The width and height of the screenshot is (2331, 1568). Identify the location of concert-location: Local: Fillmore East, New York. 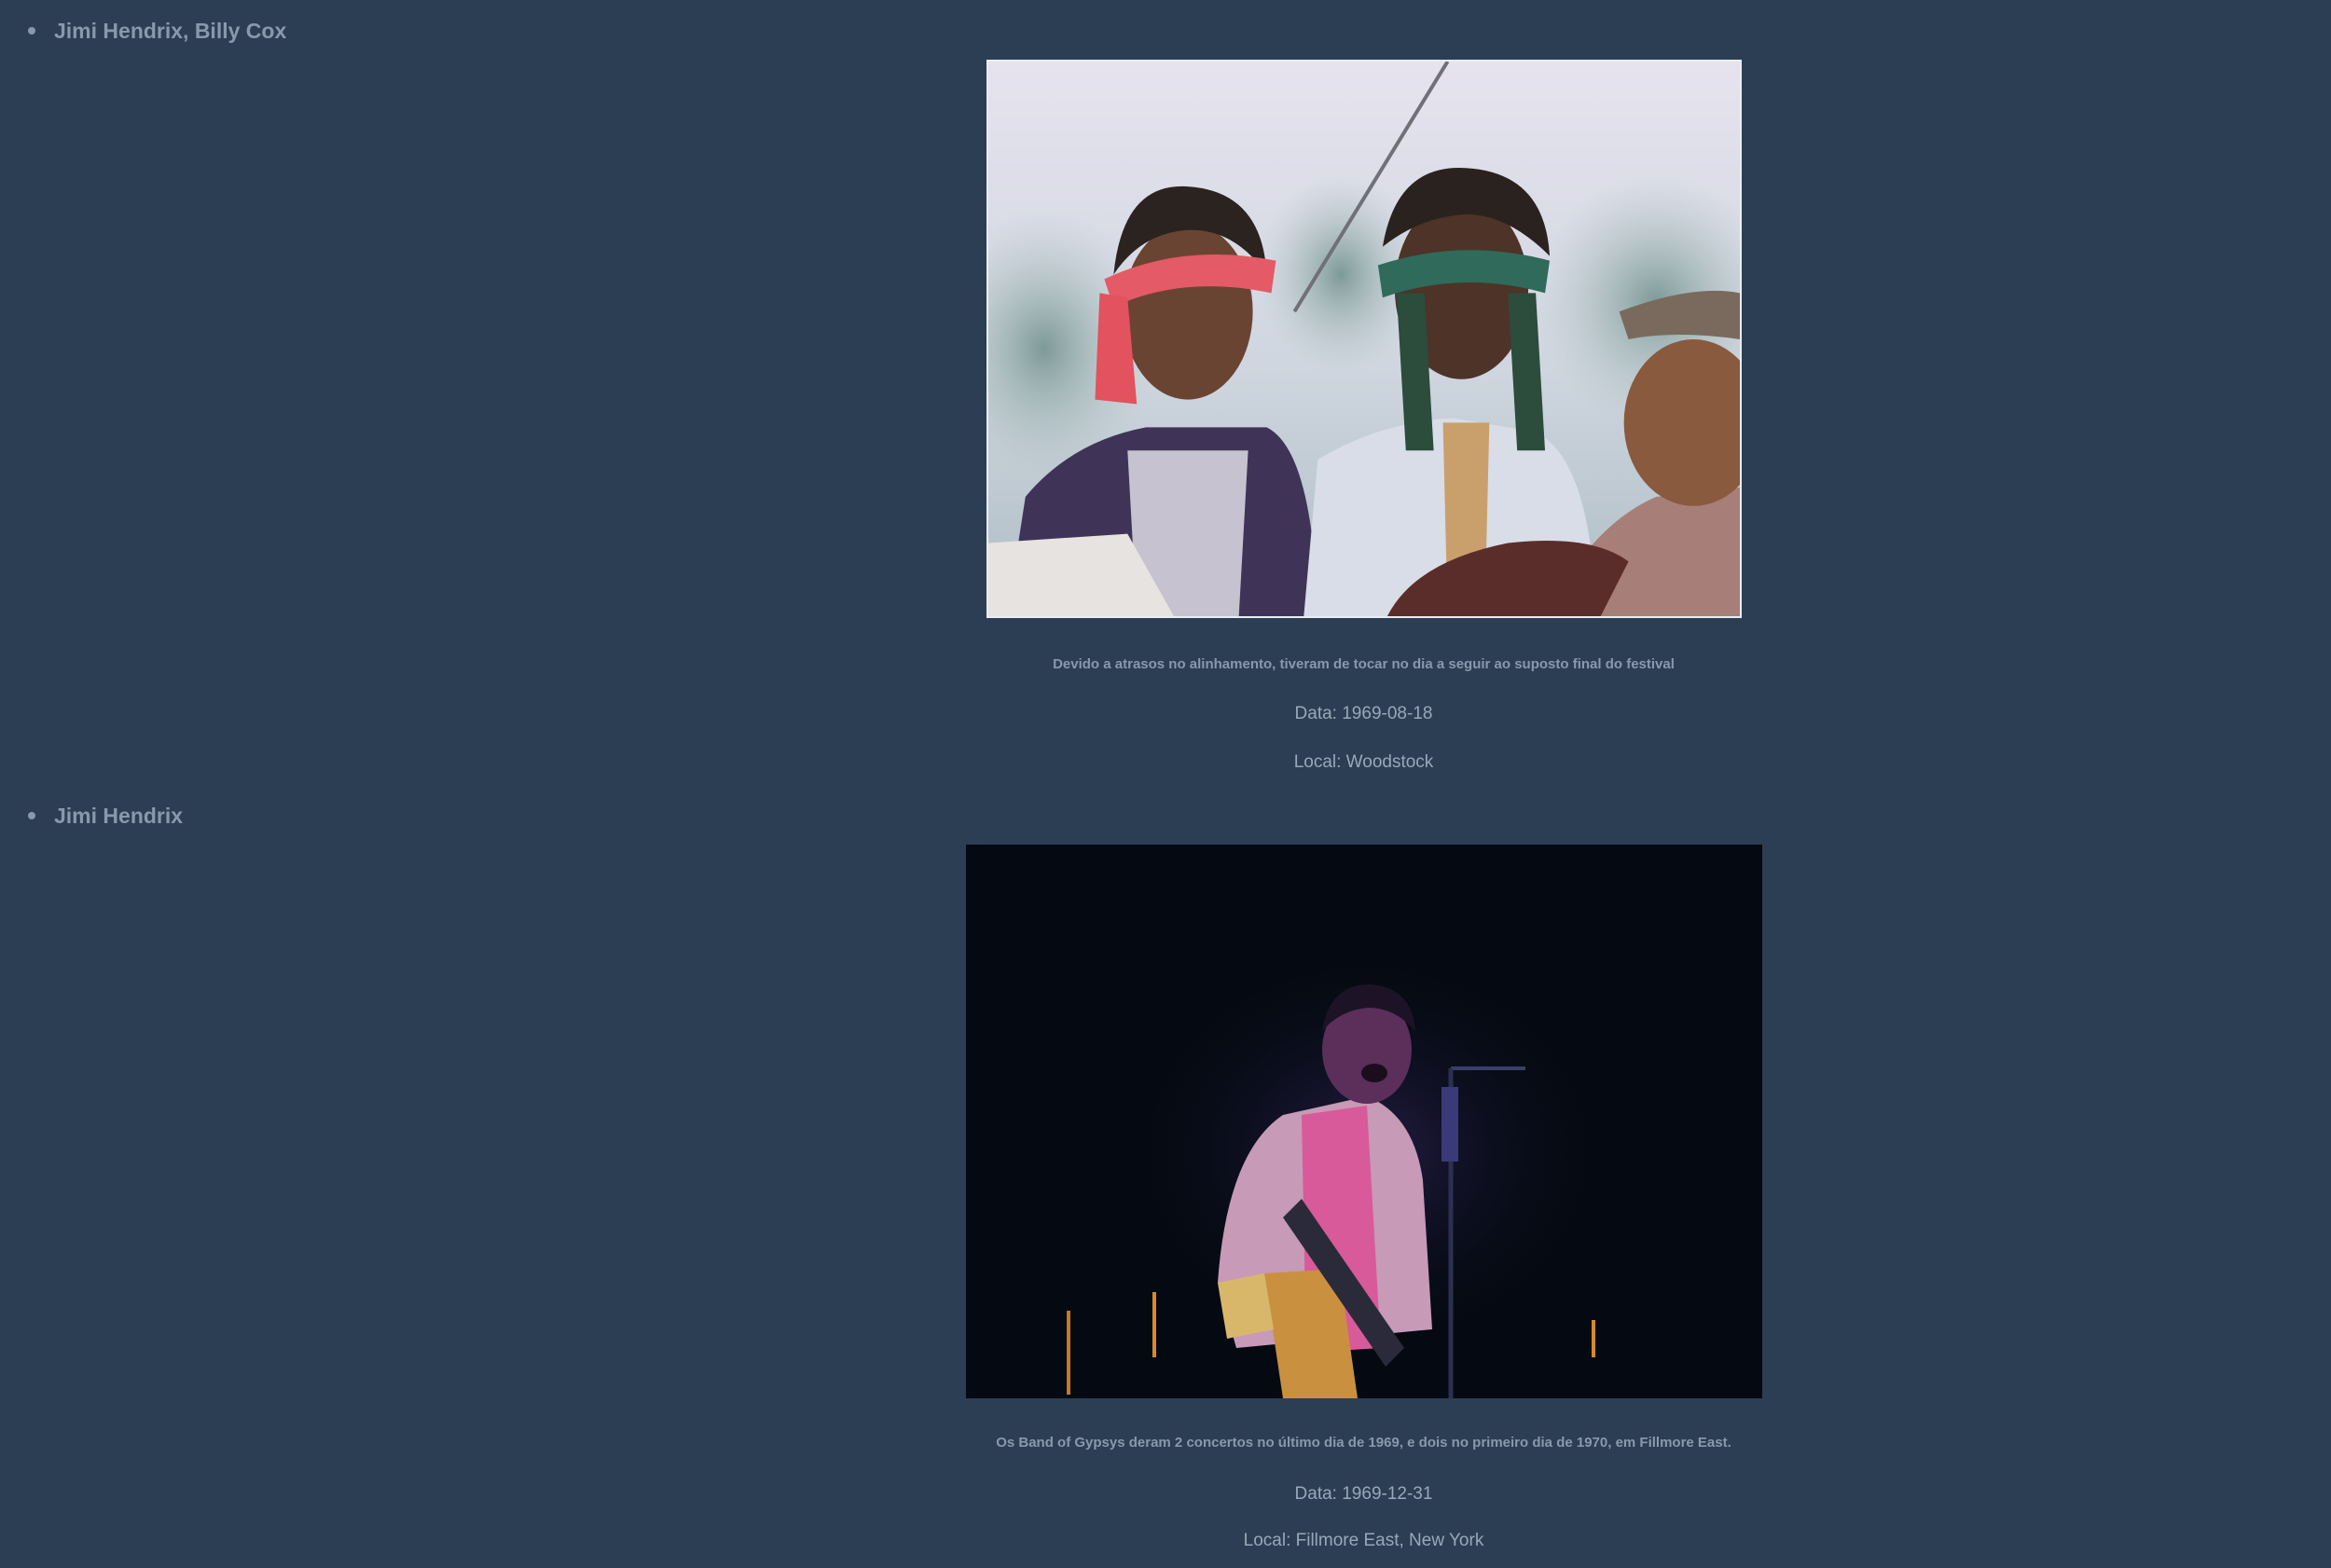
(1363, 1540).